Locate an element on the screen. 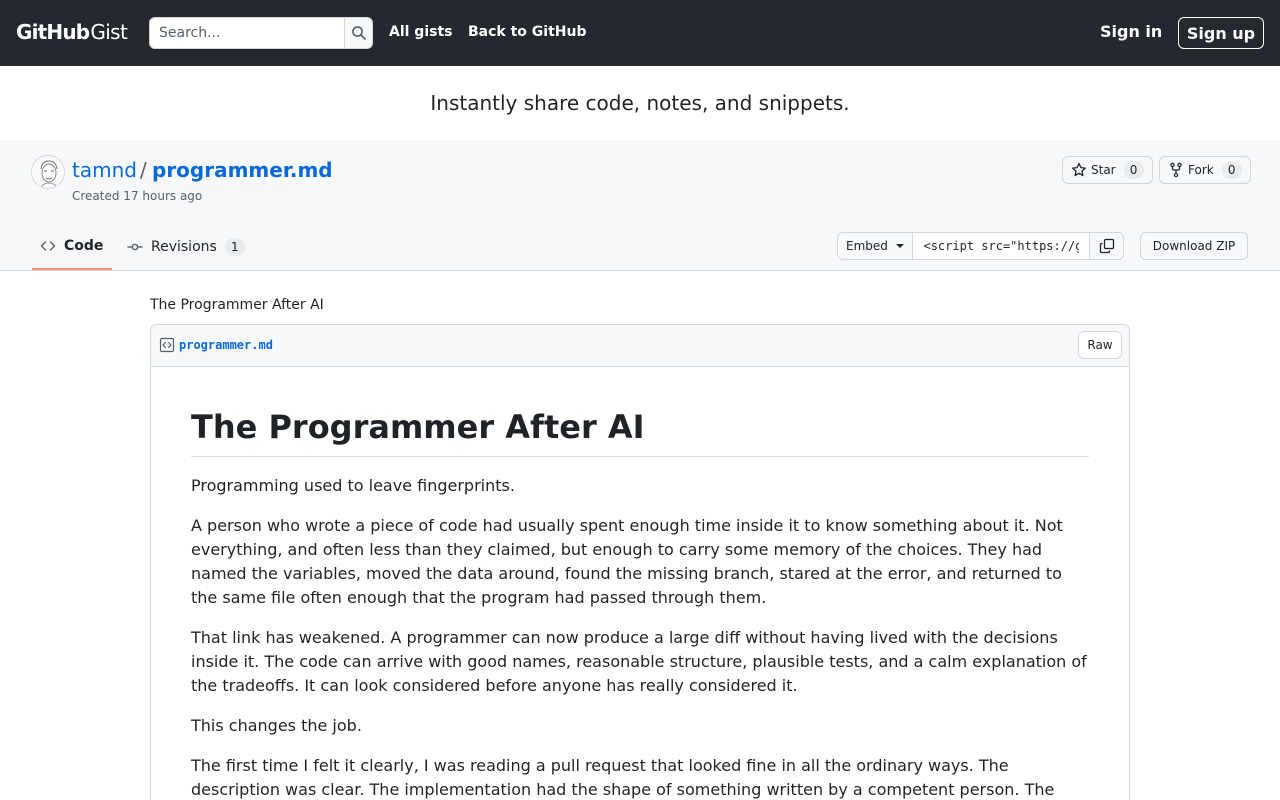 The image size is (1280, 800). embed-label: Embed is located at coordinates (867, 246).